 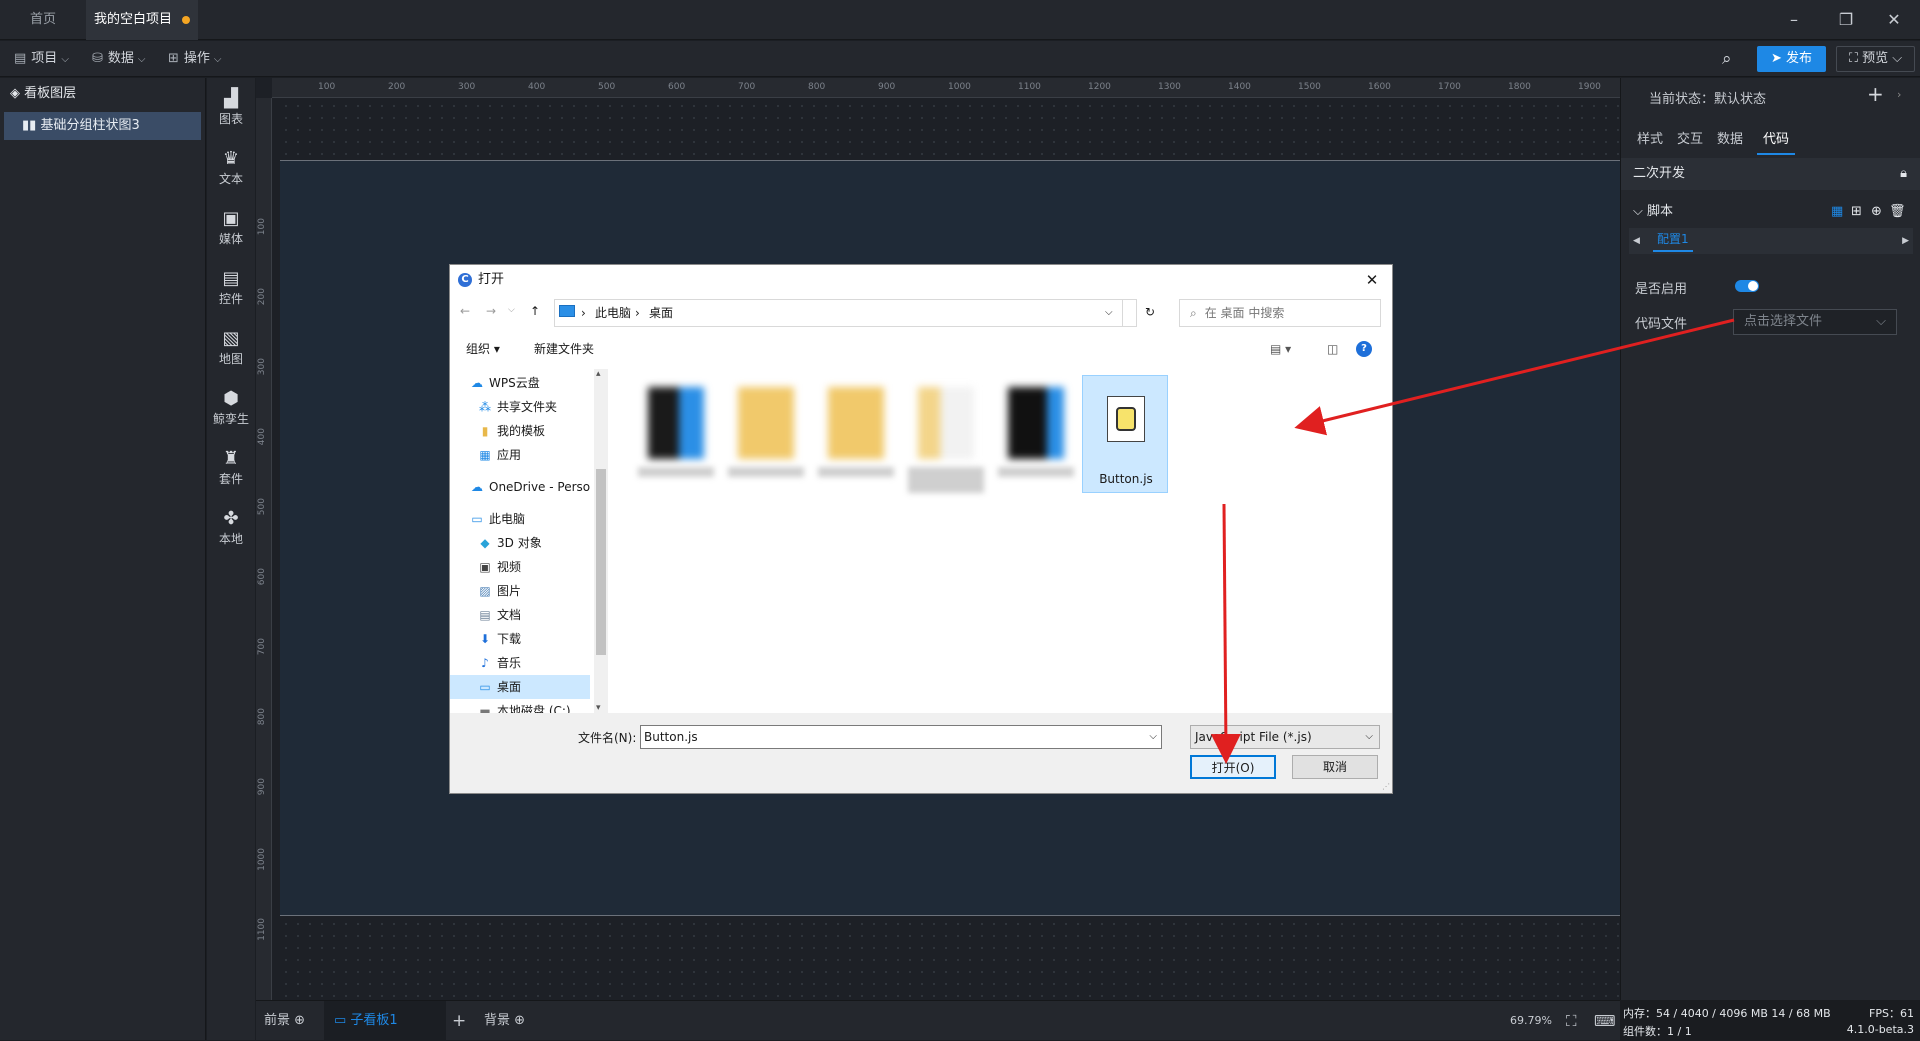 What do you see at coordinates (520, 591) in the screenshot?
I see `nav-item: ▨ 图片` at bounding box center [520, 591].